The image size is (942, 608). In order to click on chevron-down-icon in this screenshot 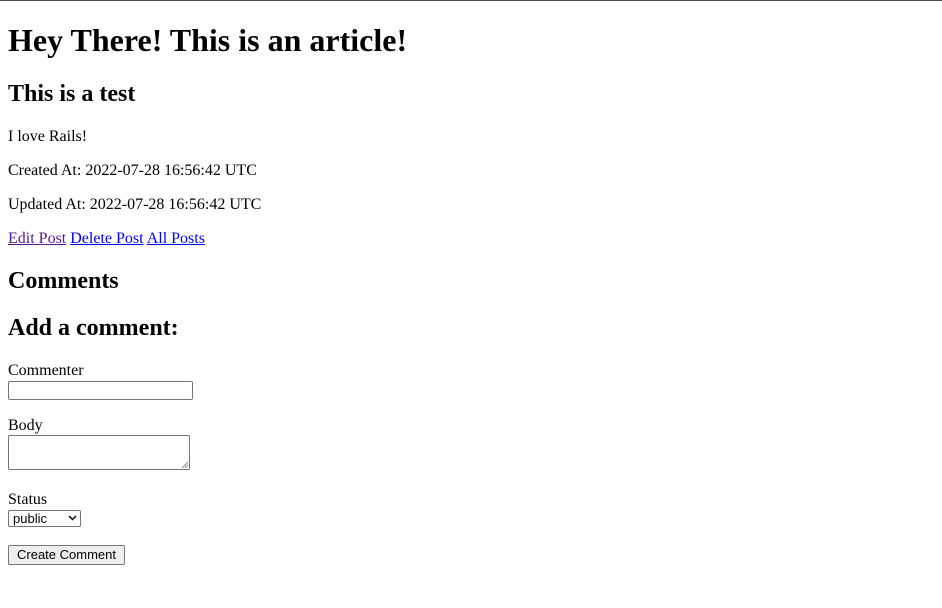, I will do `click(72, 518)`.